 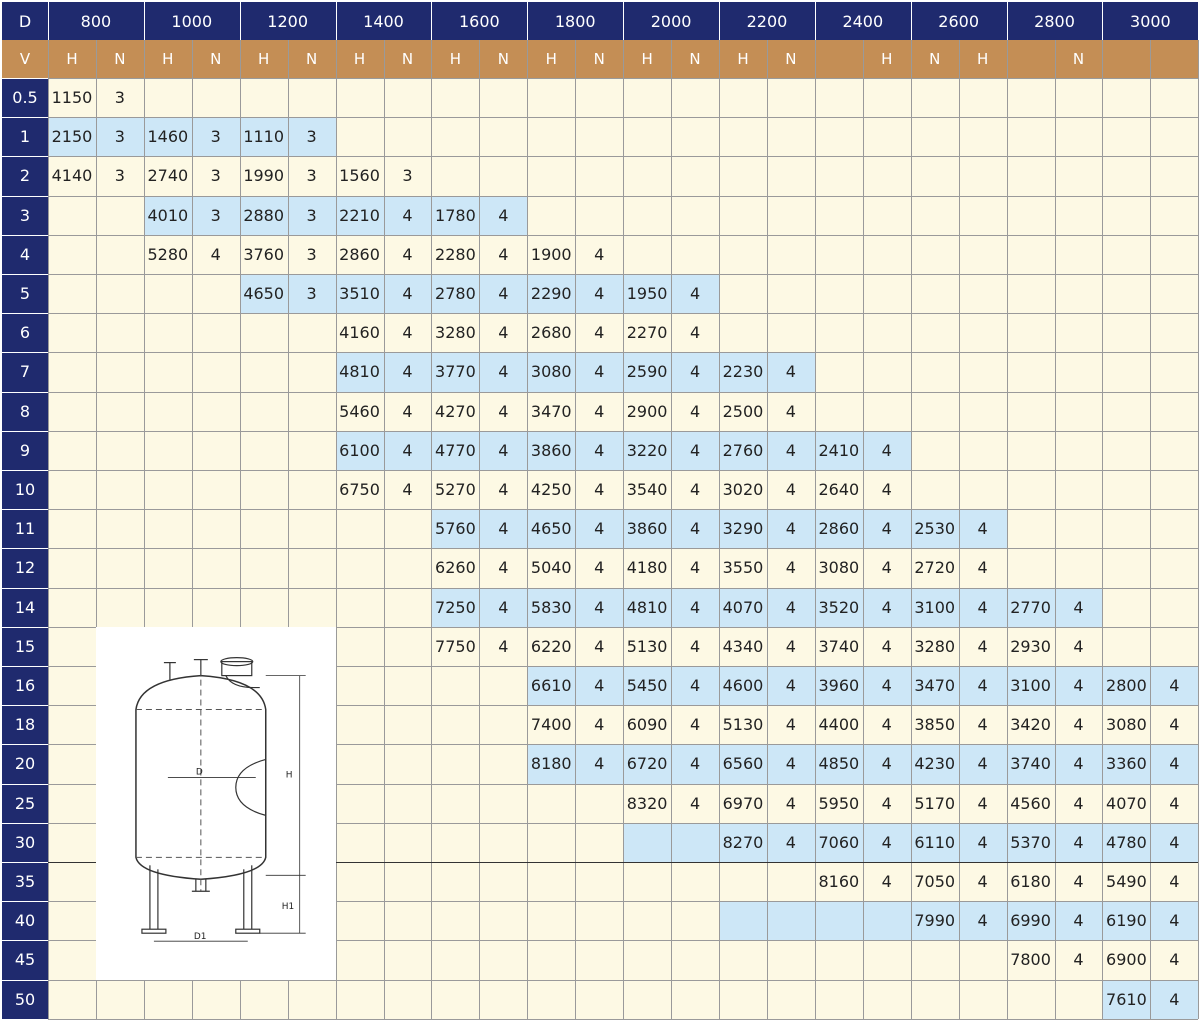 What do you see at coordinates (743, 529) in the screenshot?
I see `table-cell: 3290` at bounding box center [743, 529].